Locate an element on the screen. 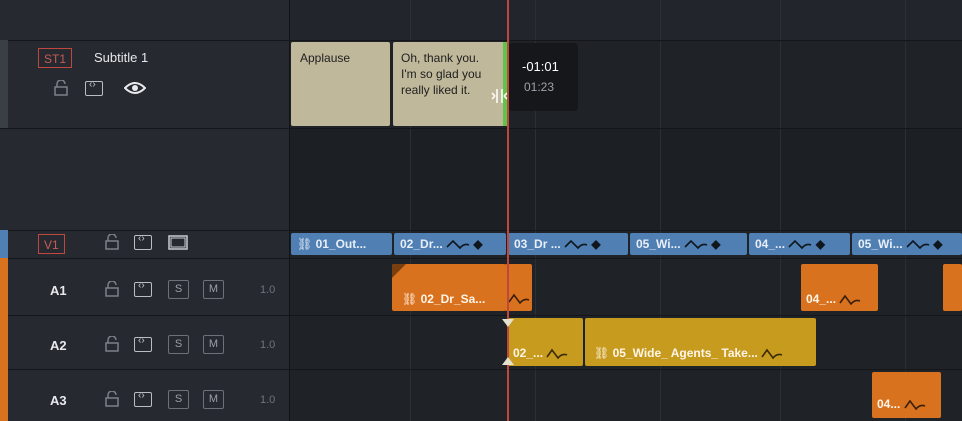  trim-duration: 01:23 is located at coordinates (539, 87).